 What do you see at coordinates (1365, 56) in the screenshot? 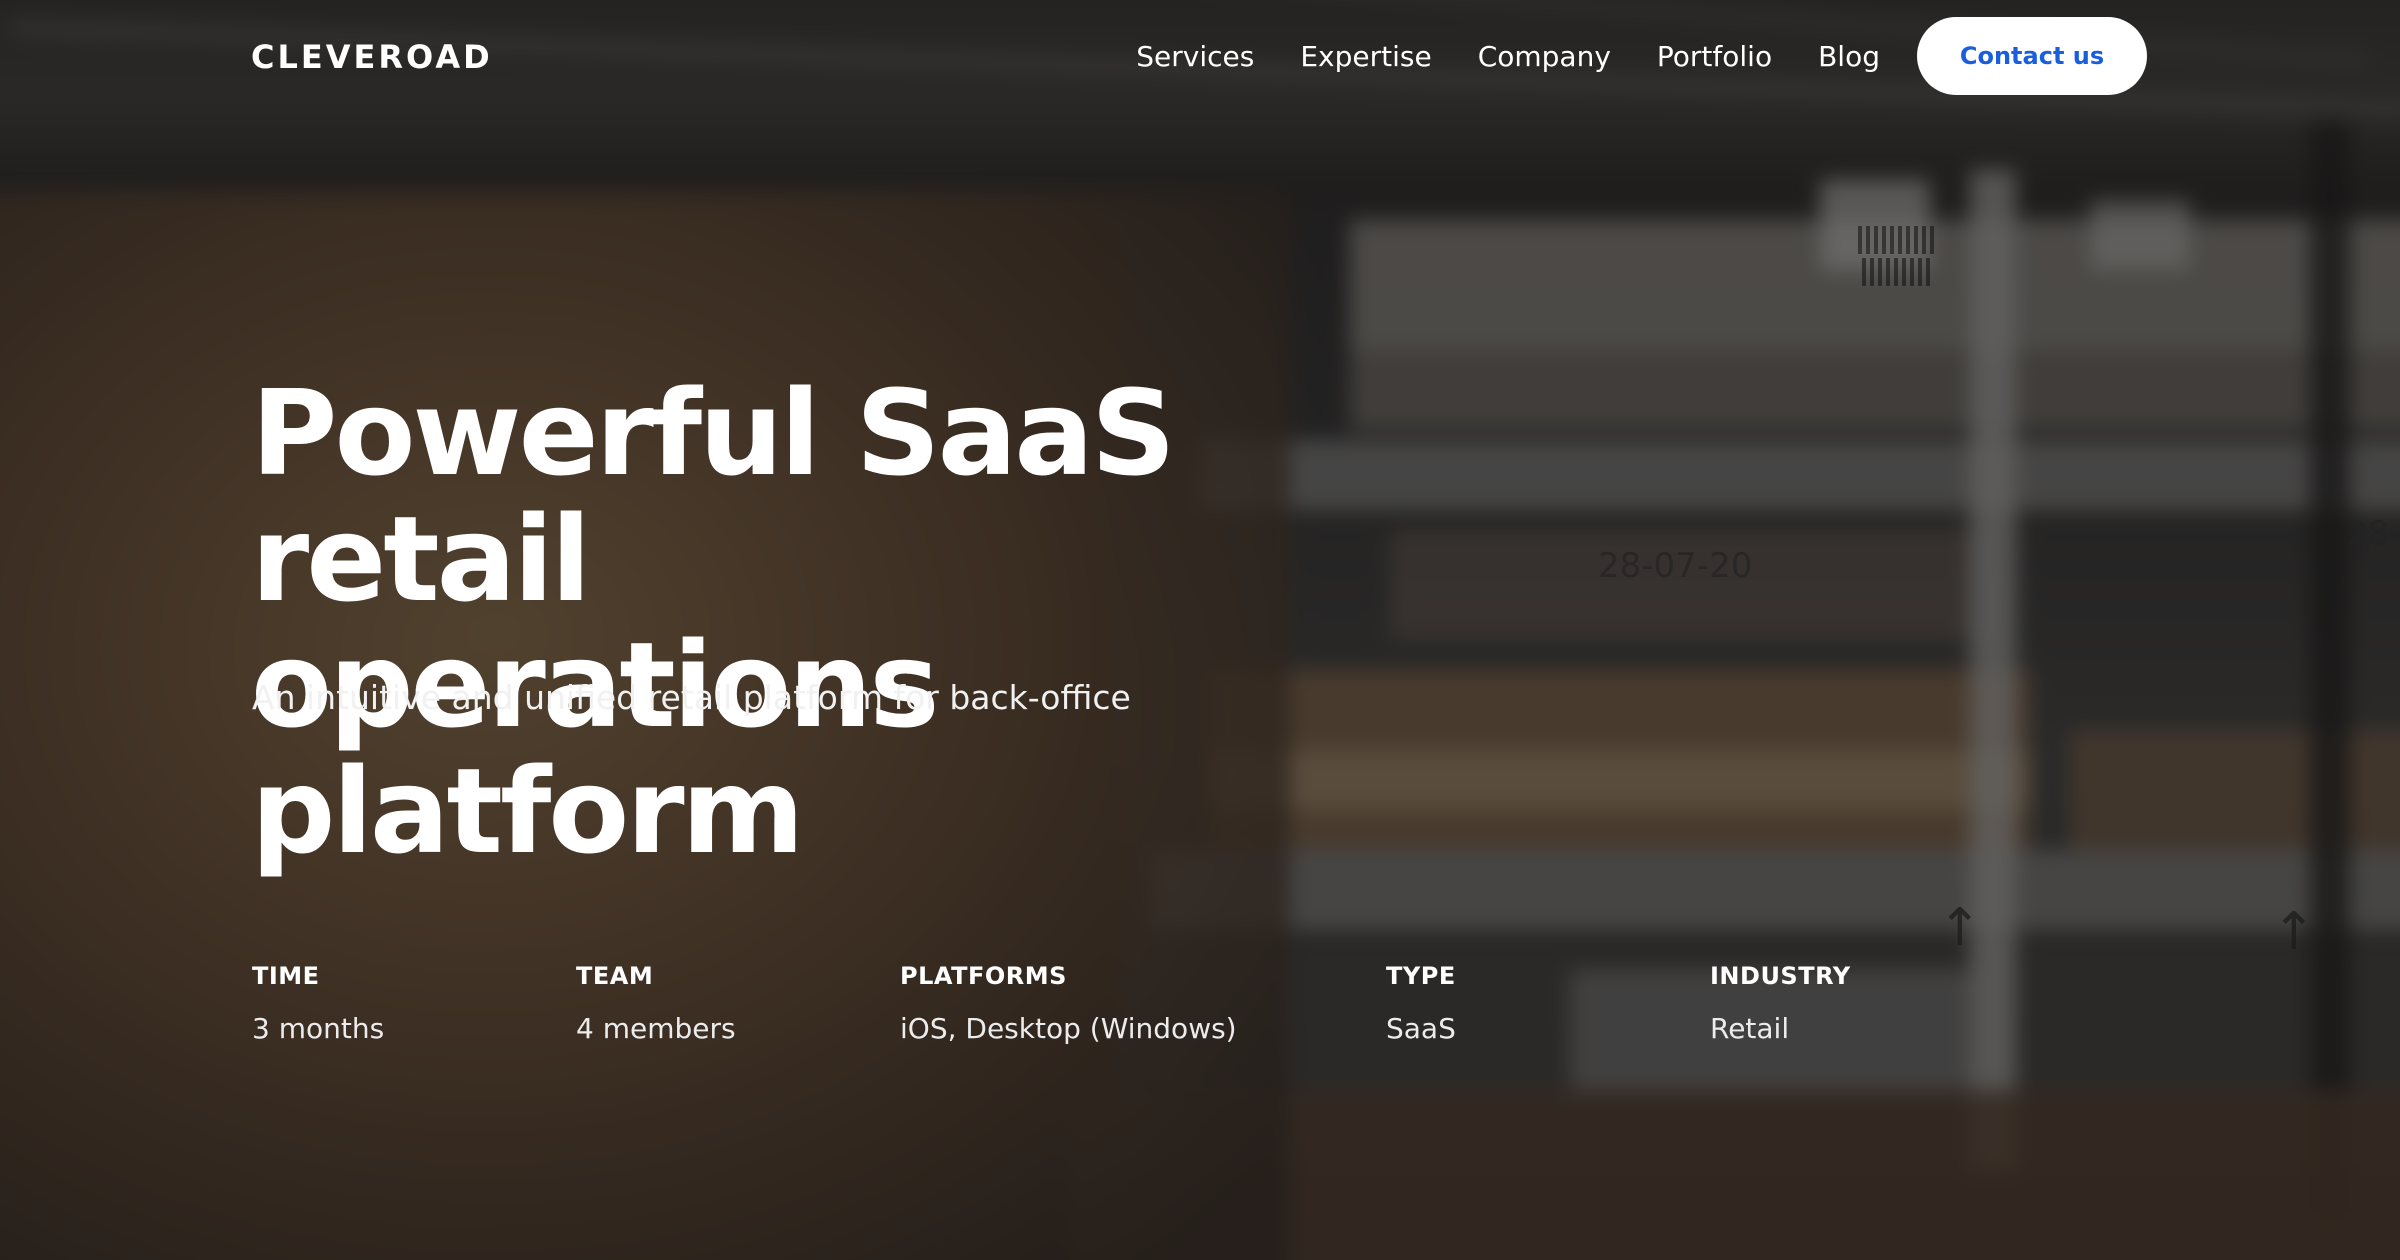
I see `nav-link-expertise: Expertise` at bounding box center [1365, 56].